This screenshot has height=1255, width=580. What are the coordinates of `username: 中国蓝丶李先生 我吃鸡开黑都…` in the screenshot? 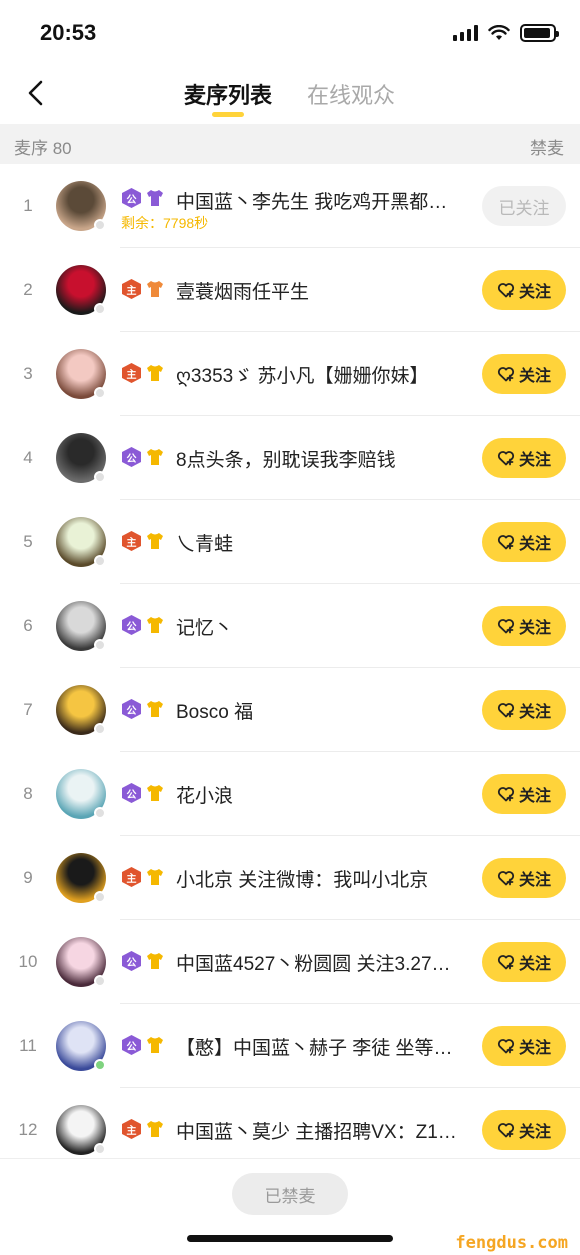 It's located at (312, 202).